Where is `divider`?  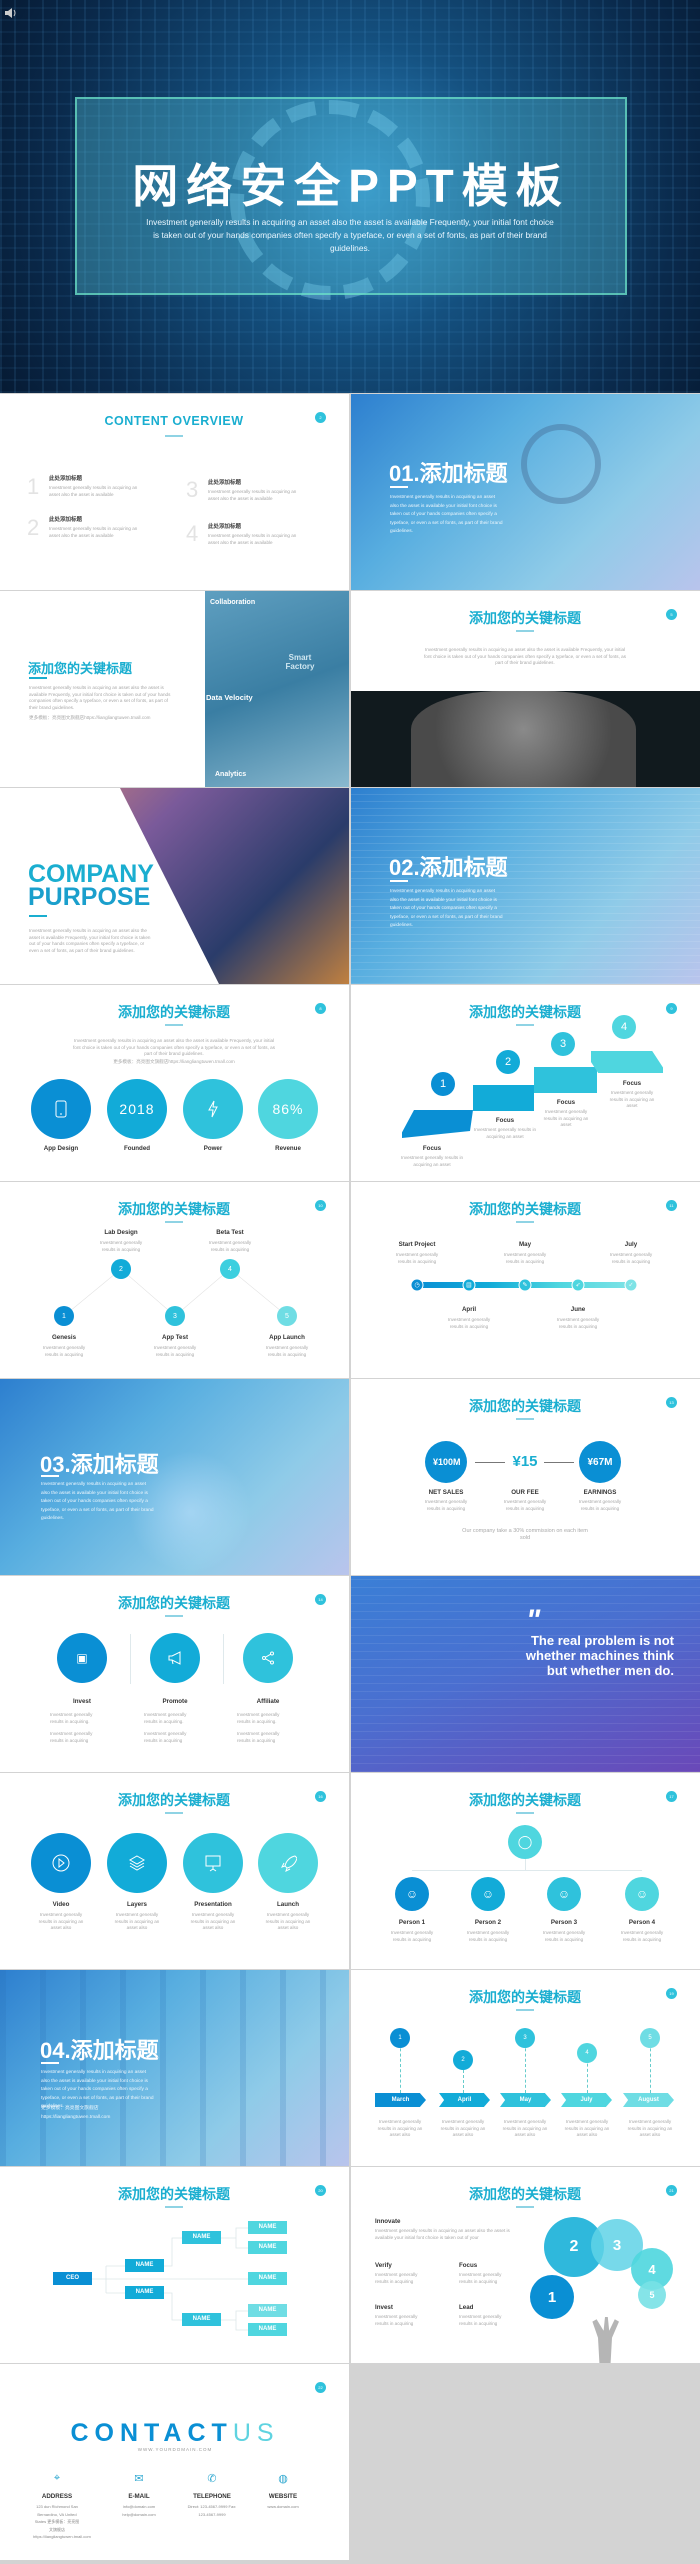 divider is located at coordinates (223, 1659).